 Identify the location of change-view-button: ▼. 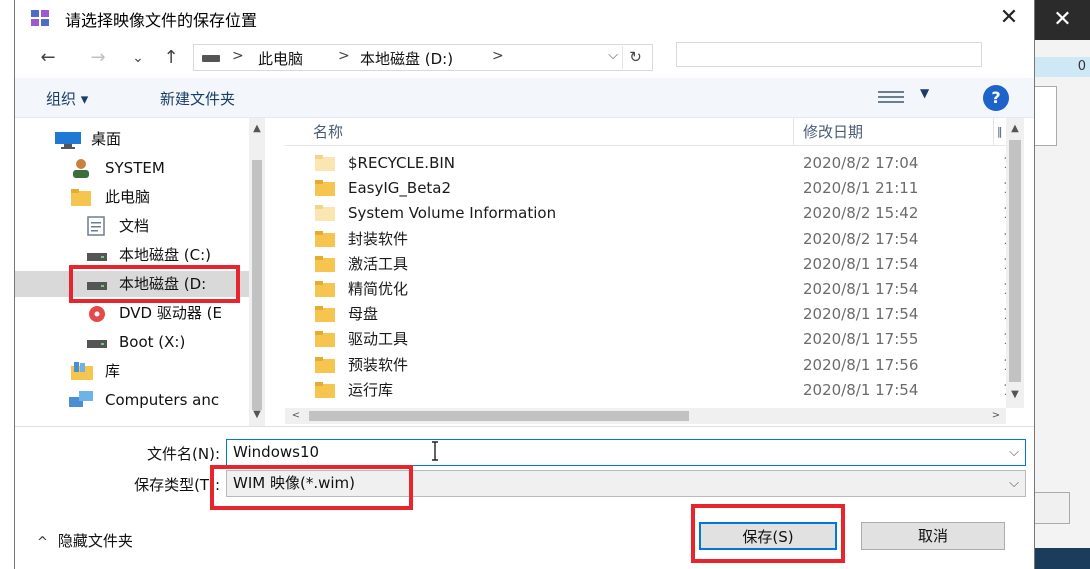
(908, 97).